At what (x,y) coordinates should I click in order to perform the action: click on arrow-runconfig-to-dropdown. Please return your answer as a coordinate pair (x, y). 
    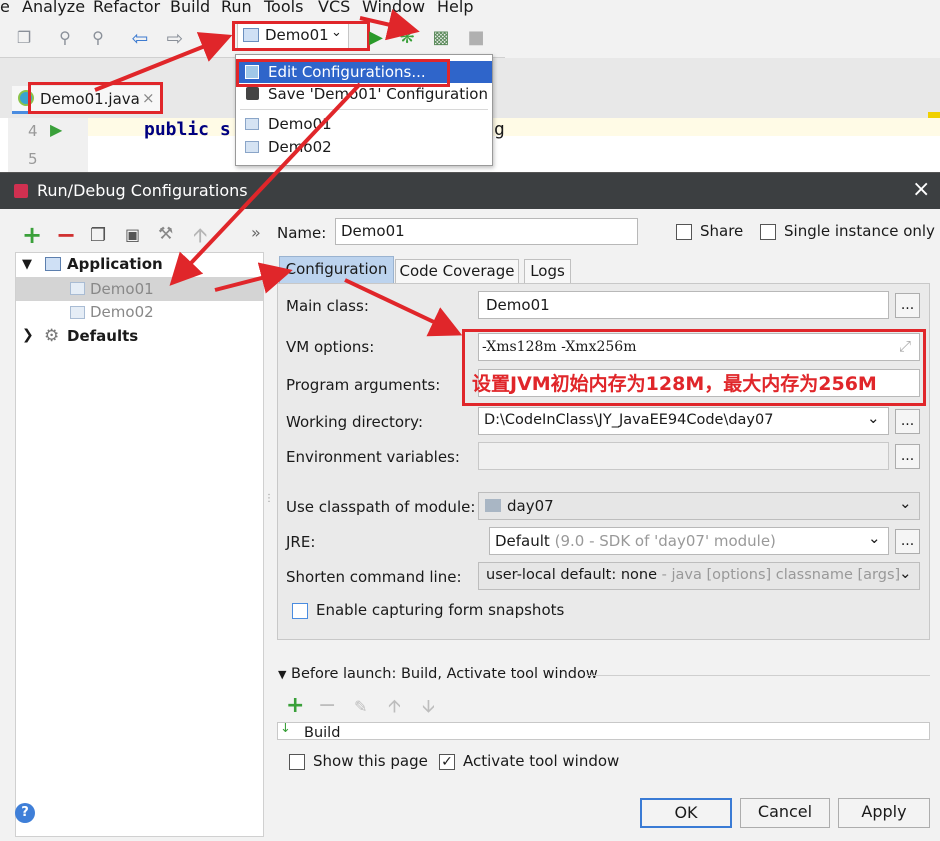
    Looking at the image, I should click on (389, 25).